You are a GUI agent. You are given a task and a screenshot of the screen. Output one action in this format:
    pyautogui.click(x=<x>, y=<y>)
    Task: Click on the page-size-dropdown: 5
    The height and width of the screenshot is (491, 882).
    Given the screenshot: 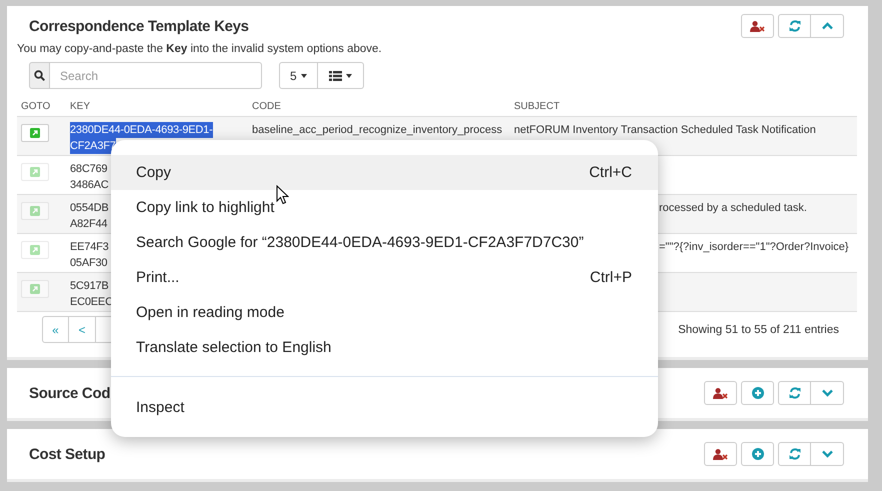 What is the action you would take?
    pyautogui.click(x=298, y=75)
    